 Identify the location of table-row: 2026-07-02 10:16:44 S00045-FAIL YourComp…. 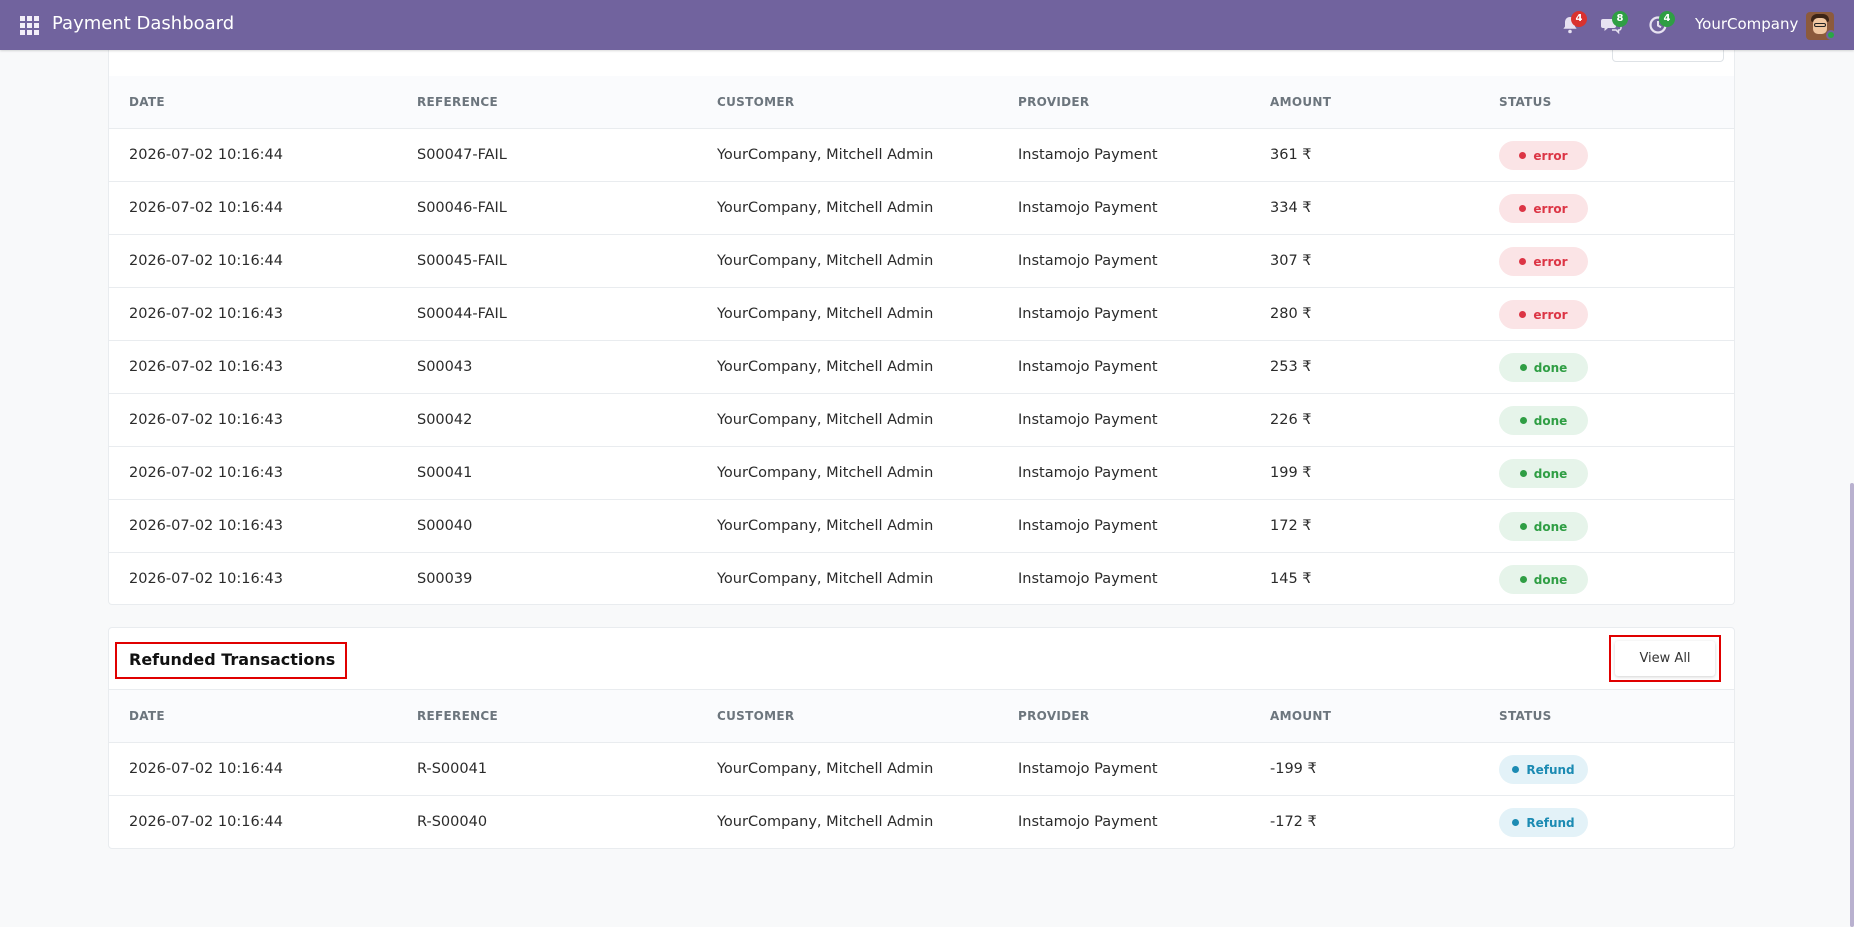
(921, 261).